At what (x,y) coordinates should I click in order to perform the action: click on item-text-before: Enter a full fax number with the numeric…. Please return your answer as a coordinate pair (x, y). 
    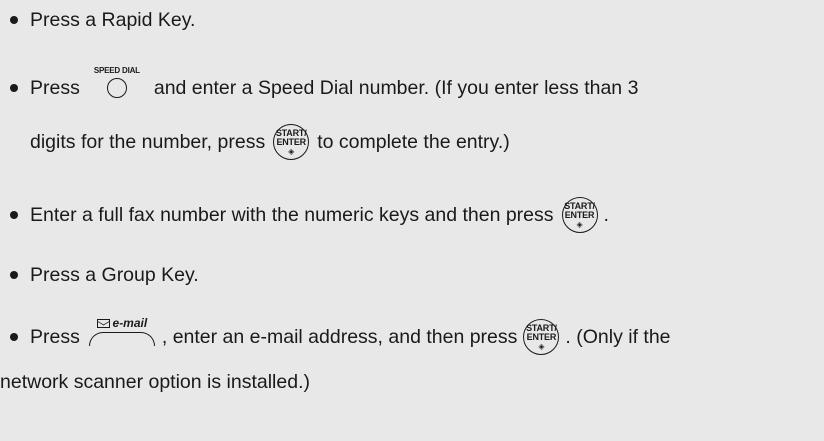
    Looking at the image, I should click on (292, 214).